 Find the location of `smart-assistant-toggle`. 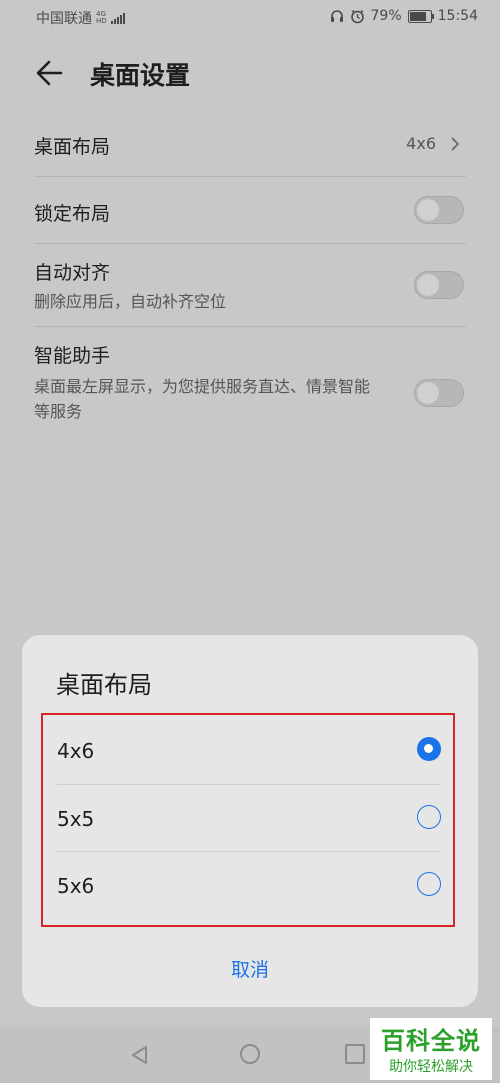

smart-assistant-toggle is located at coordinates (439, 393).